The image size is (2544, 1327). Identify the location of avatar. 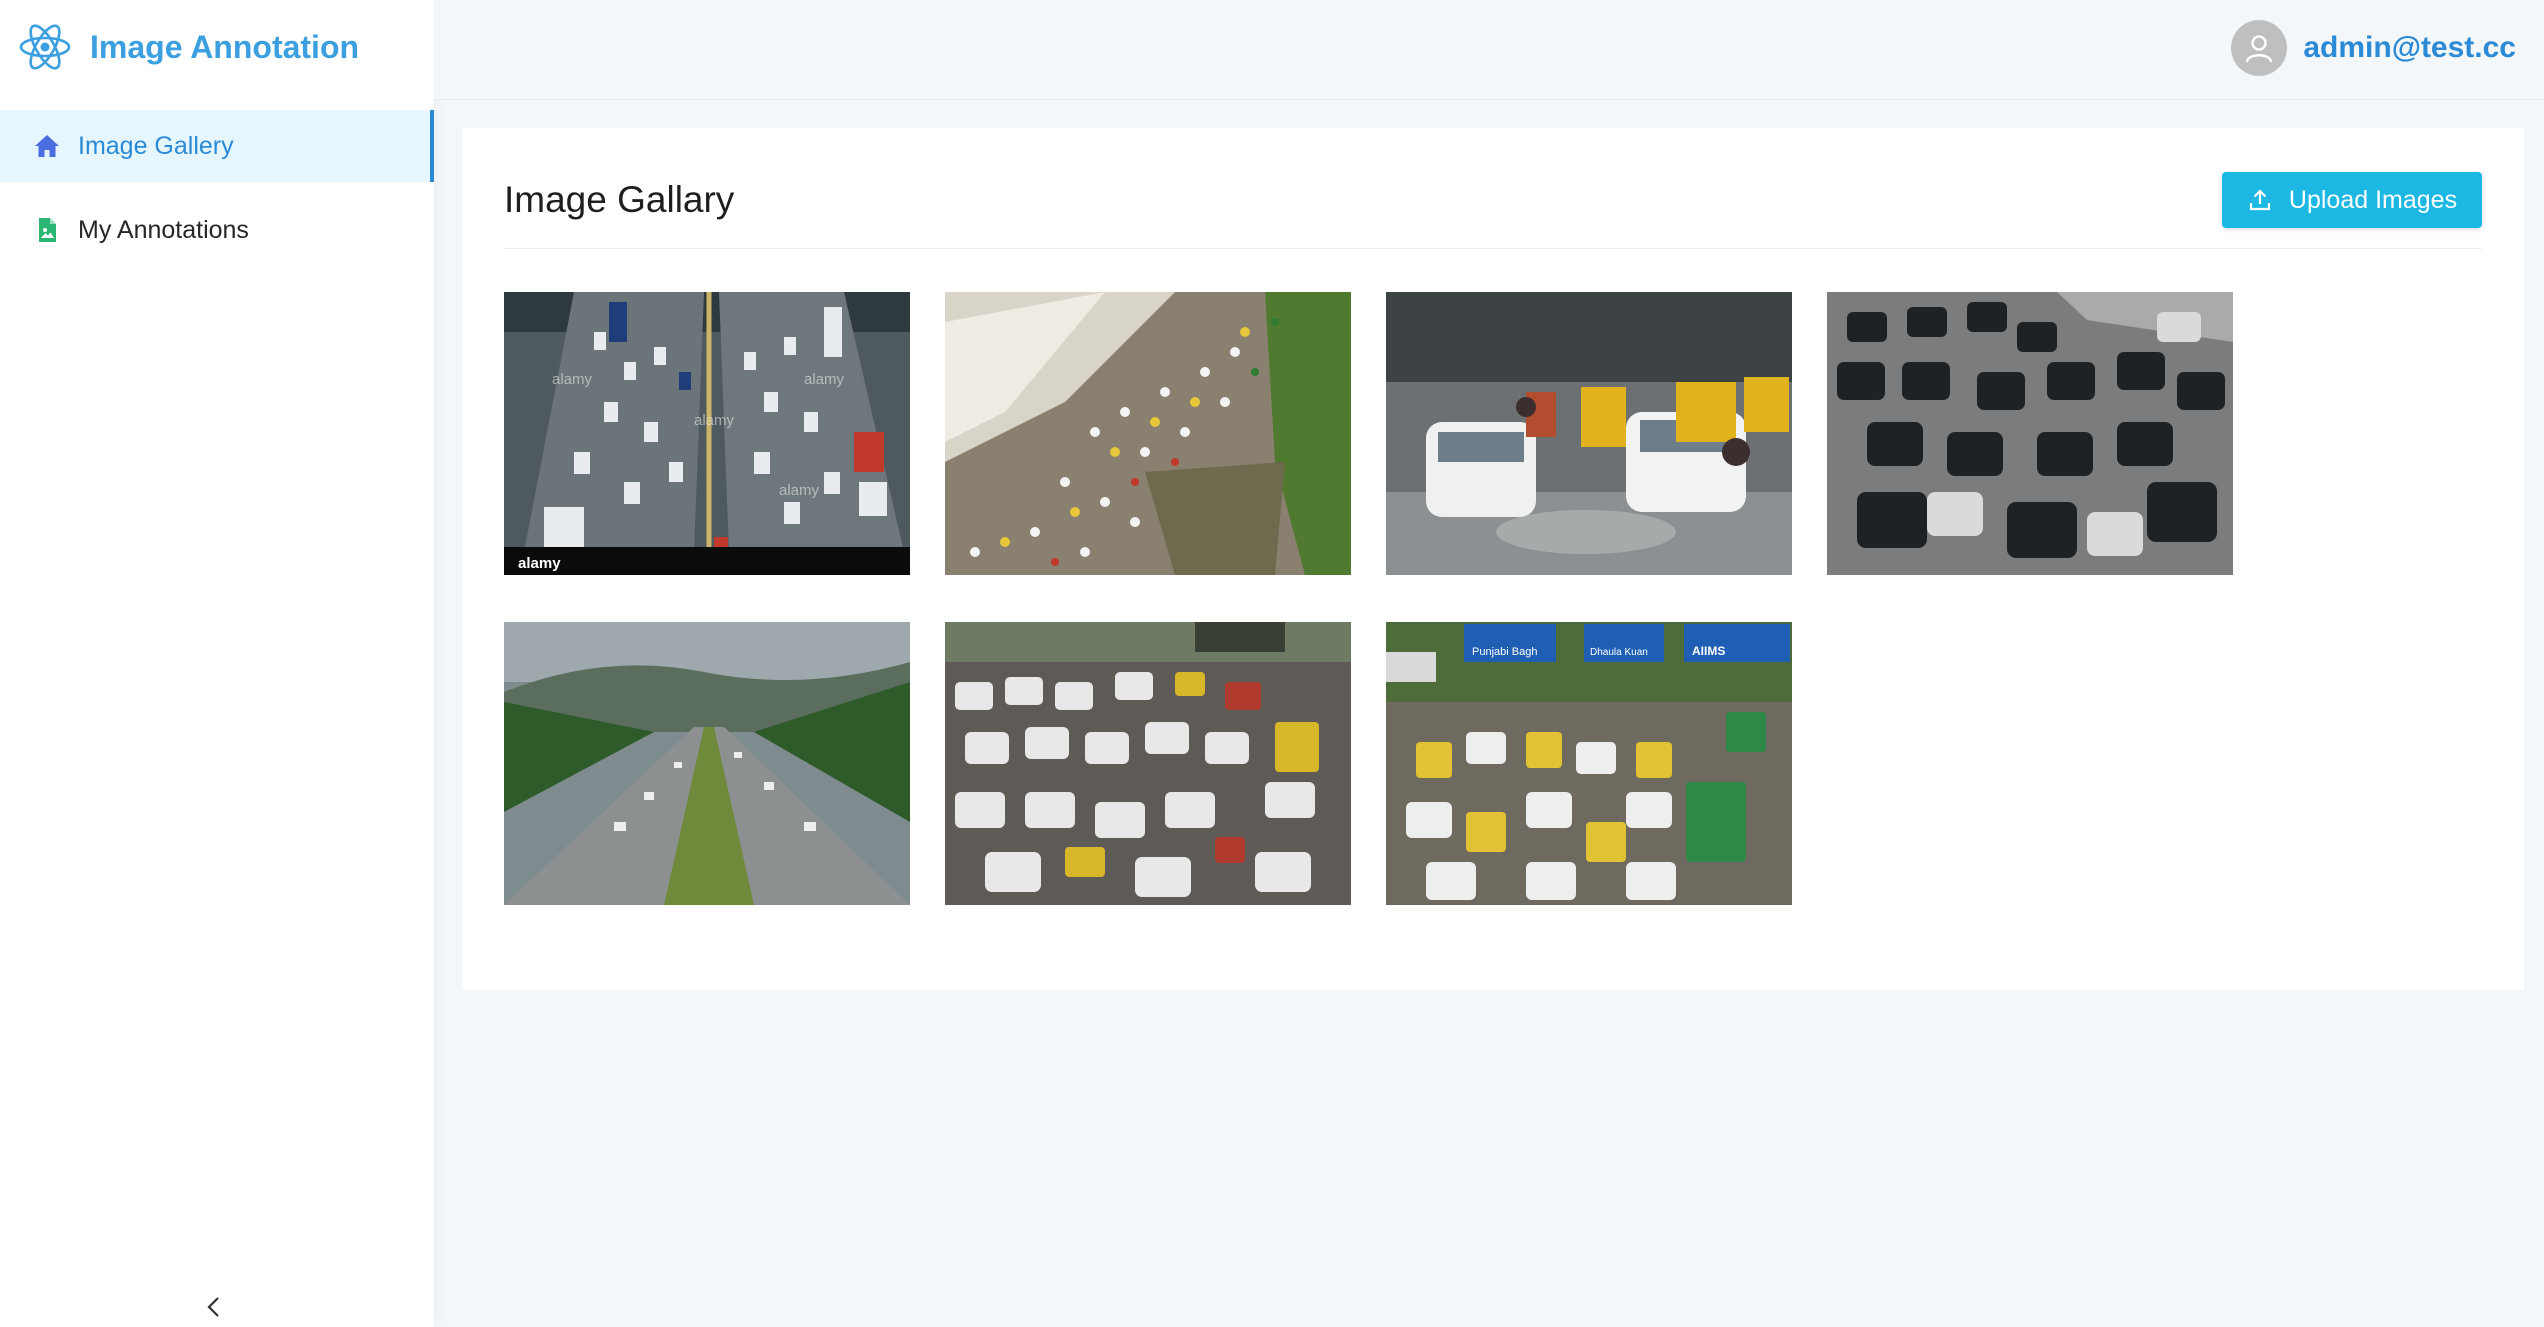
(2259, 48).